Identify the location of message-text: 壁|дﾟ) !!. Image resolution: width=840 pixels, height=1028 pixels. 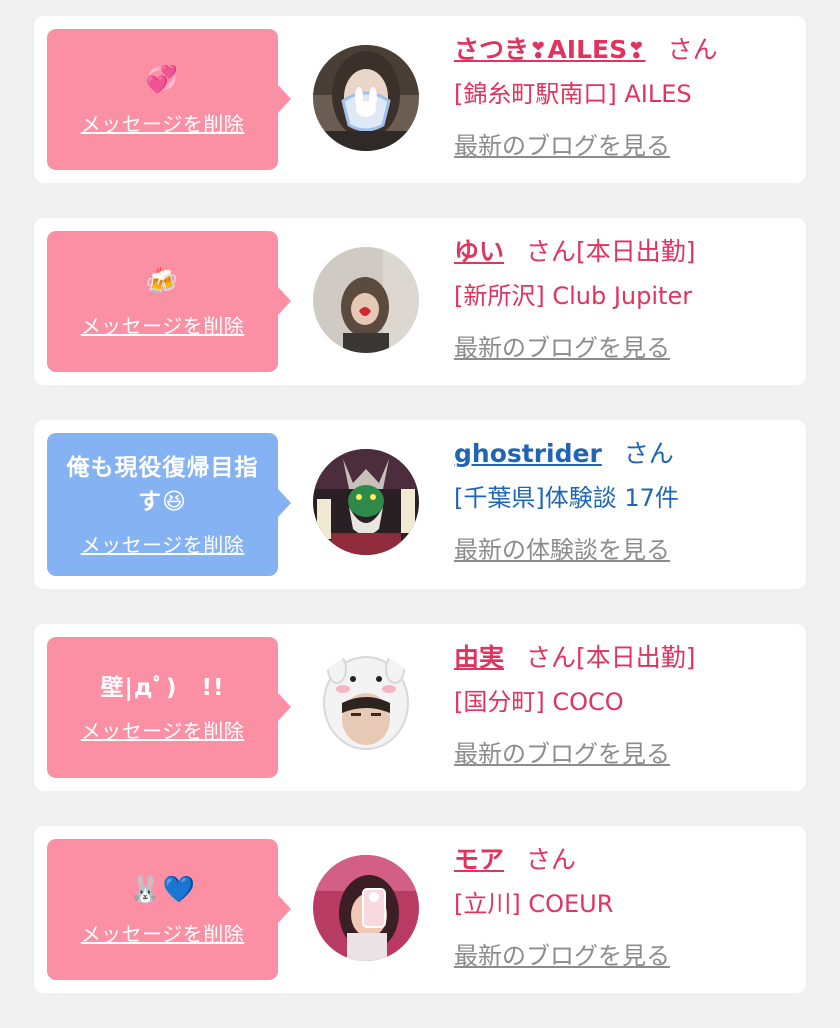
(162, 688).